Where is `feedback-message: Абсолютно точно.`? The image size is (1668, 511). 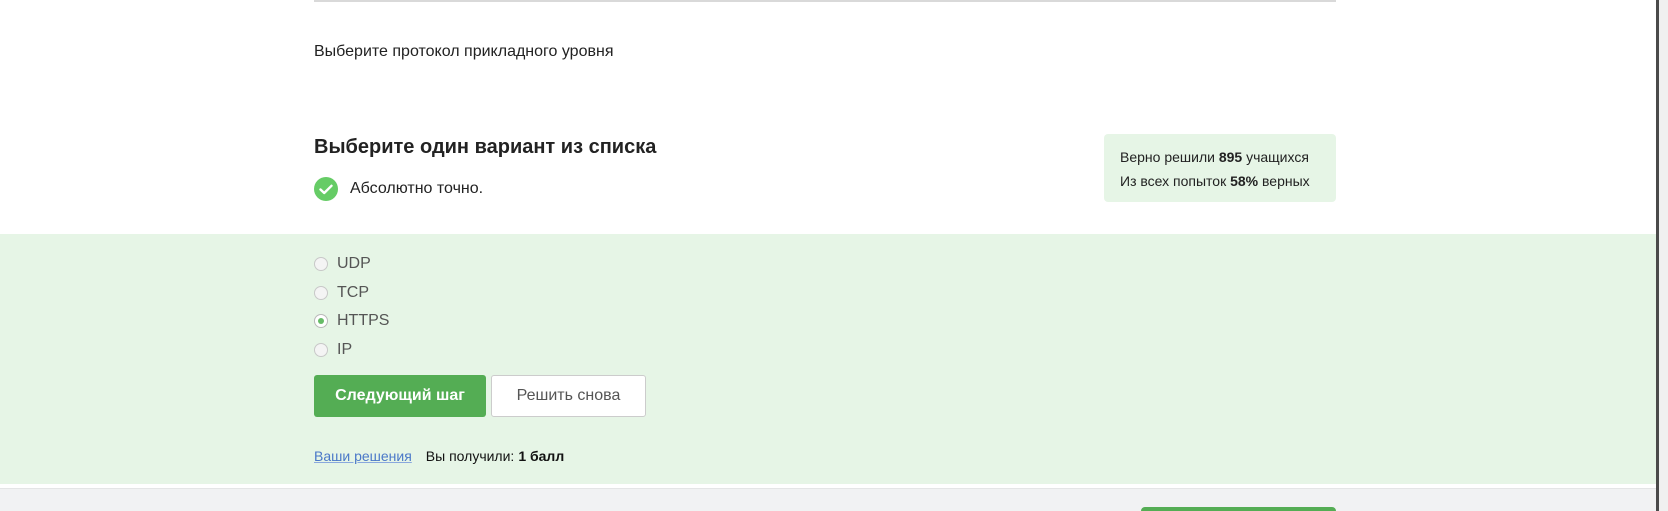 feedback-message: Абсолютно точно. is located at coordinates (398, 189).